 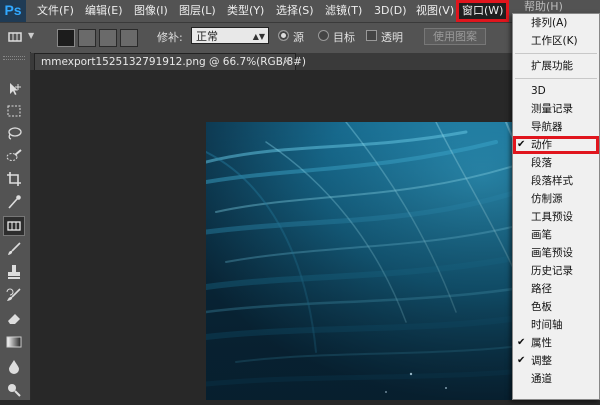 I want to click on menu-view: 视图(V), so click(x=435, y=11).